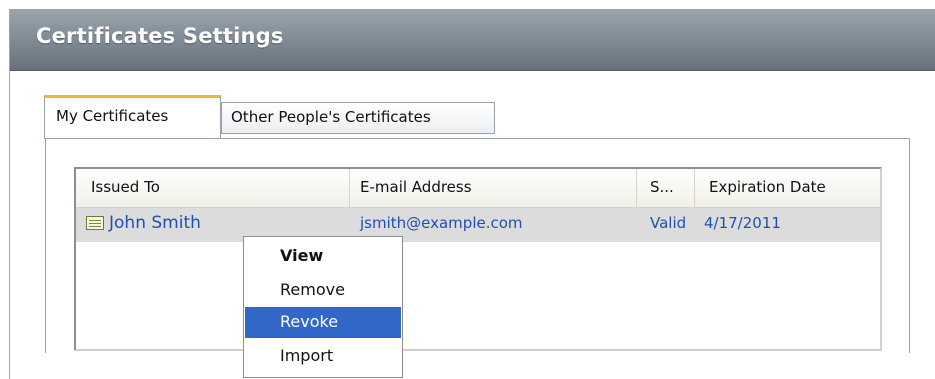 This screenshot has height=379, width=935. I want to click on menu-item-import: Import, so click(323, 356).